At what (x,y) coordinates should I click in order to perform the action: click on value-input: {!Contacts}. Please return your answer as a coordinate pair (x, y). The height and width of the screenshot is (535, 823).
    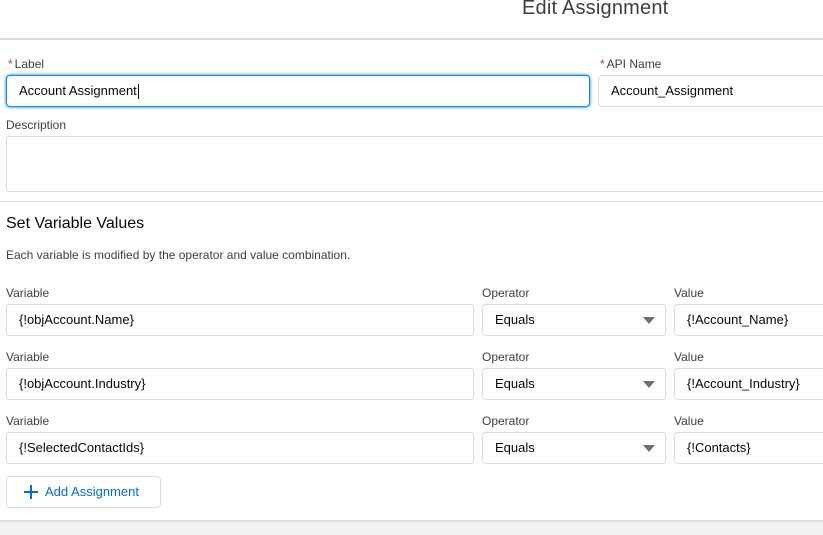
    Looking at the image, I should click on (748, 448).